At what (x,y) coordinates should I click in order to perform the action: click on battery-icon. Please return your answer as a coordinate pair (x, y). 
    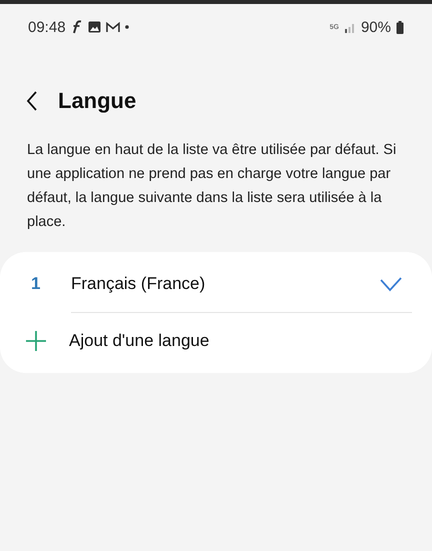
    Looking at the image, I should click on (400, 27).